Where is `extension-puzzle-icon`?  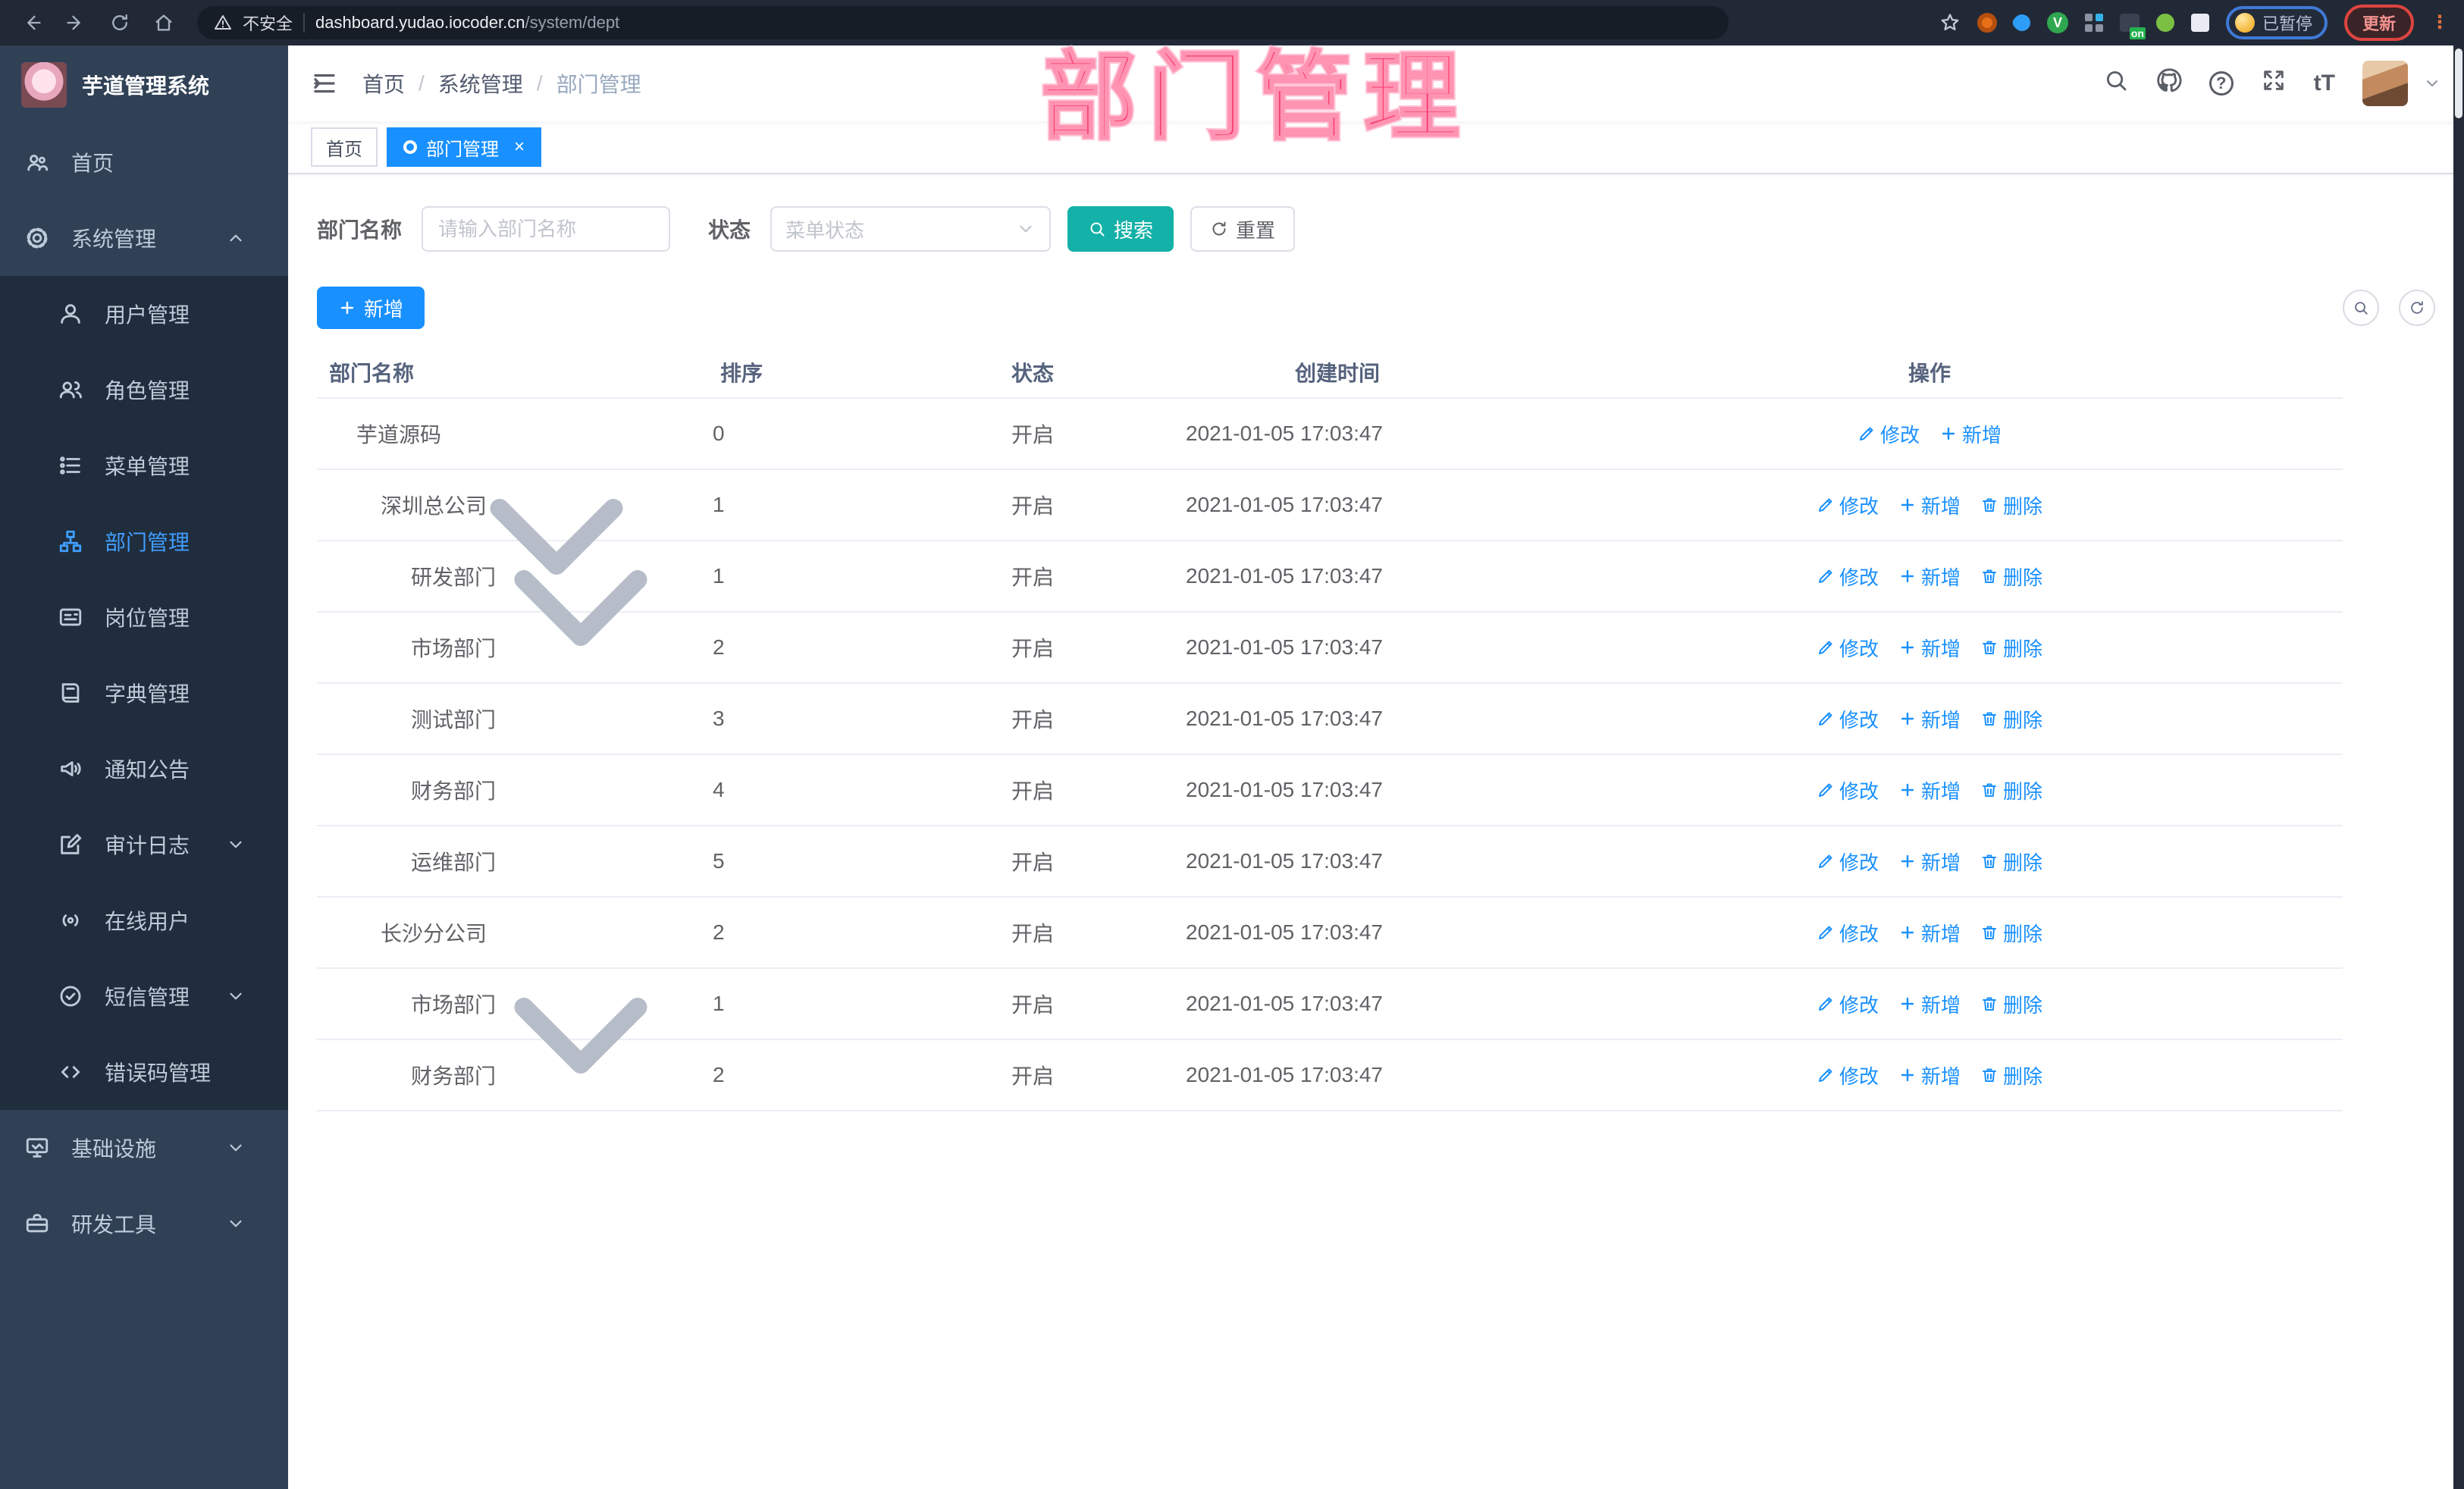 extension-puzzle-icon is located at coordinates (2200, 23).